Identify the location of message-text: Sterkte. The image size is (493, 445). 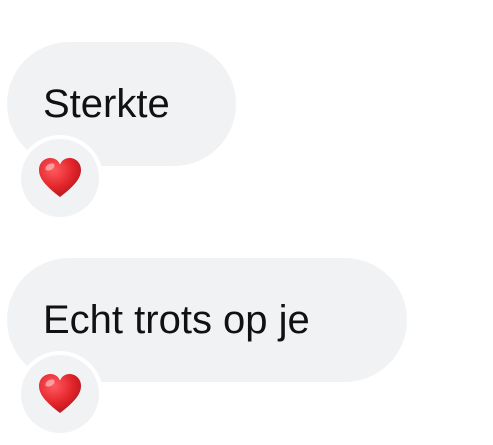
(106, 104).